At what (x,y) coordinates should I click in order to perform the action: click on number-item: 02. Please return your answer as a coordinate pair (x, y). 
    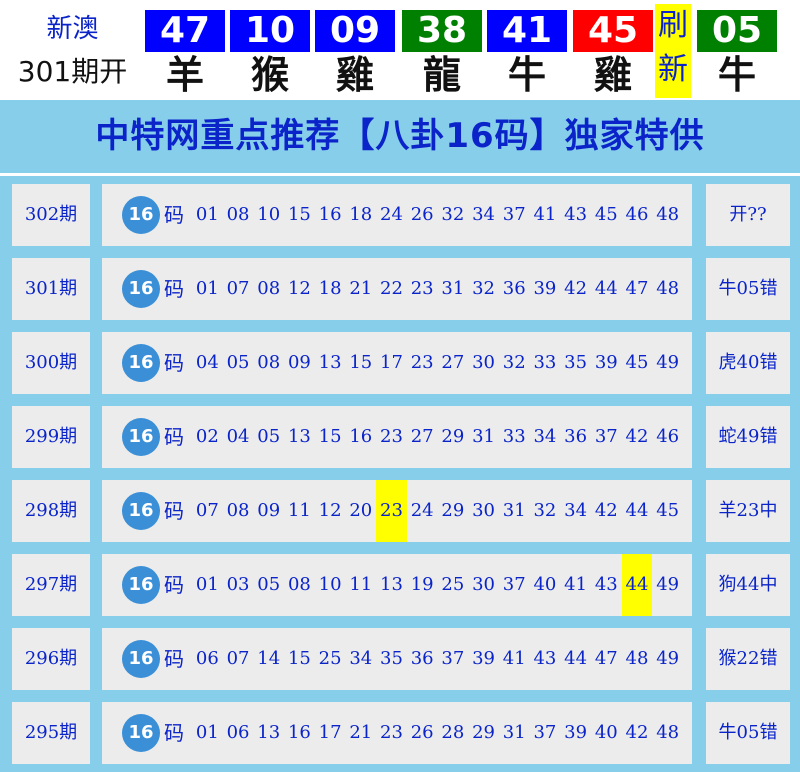
    Looking at the image, I should click on (207, 436).